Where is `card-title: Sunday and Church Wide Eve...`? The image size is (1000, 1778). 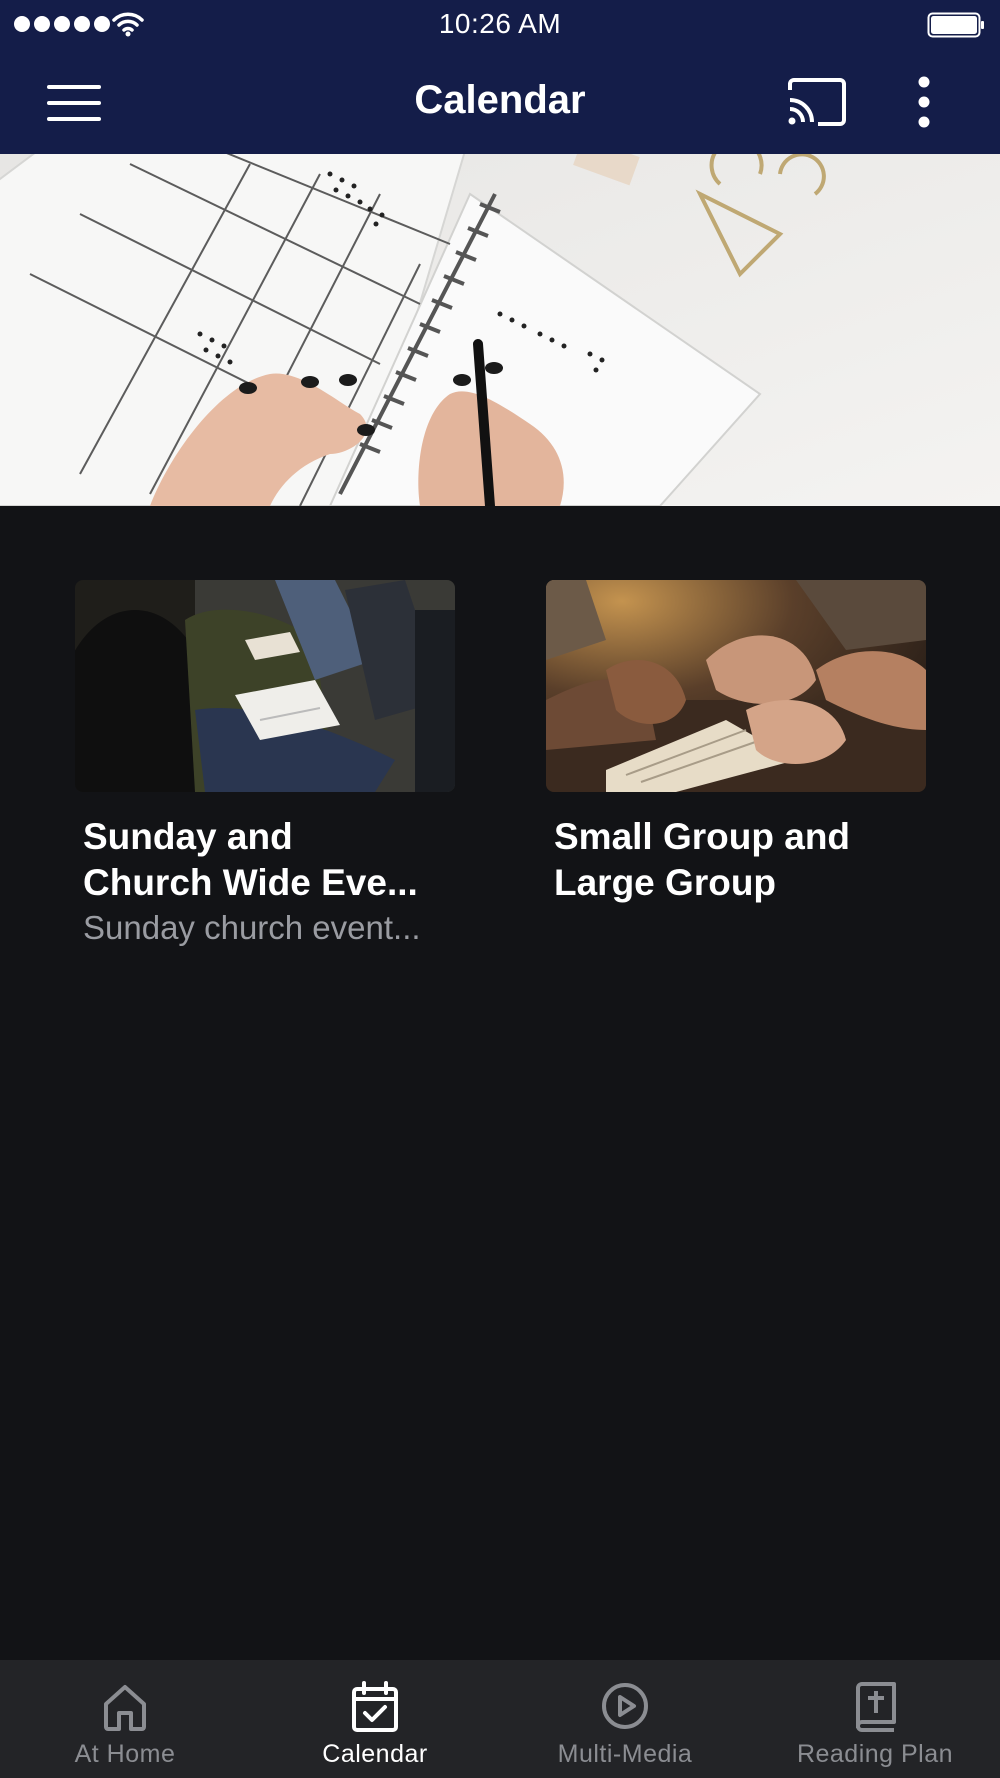 card-title: Sunday and Church Wide Eve... is located at coordinates (265, 860).